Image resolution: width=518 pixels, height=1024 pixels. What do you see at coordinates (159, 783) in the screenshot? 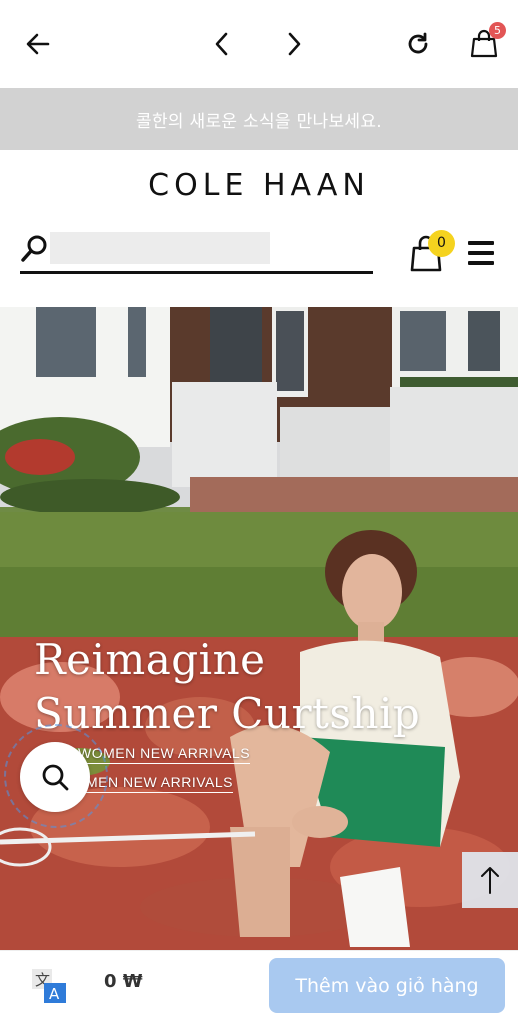
I see `men-new-arrivals-link: MEN NEW ARRIVALS` at bounding box center [159, 783].